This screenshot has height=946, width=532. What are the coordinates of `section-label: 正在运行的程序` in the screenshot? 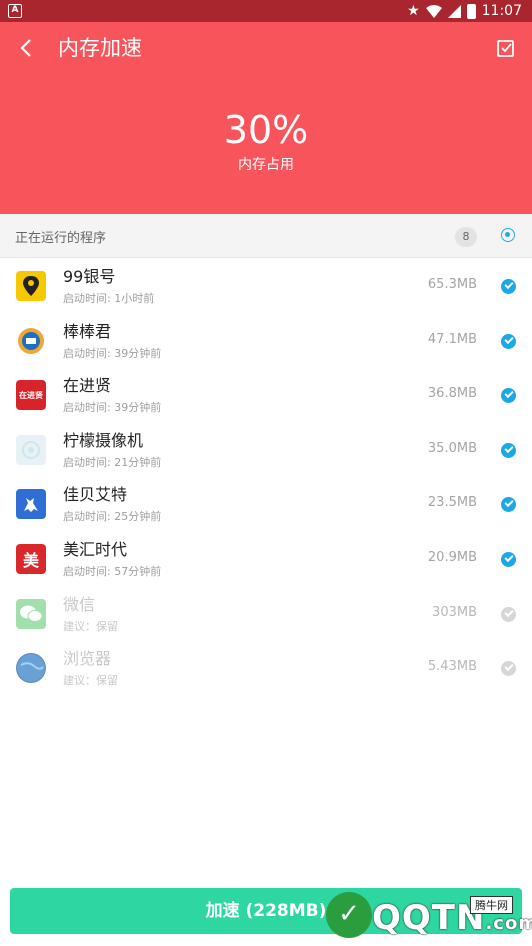 It's located at (61, 238).